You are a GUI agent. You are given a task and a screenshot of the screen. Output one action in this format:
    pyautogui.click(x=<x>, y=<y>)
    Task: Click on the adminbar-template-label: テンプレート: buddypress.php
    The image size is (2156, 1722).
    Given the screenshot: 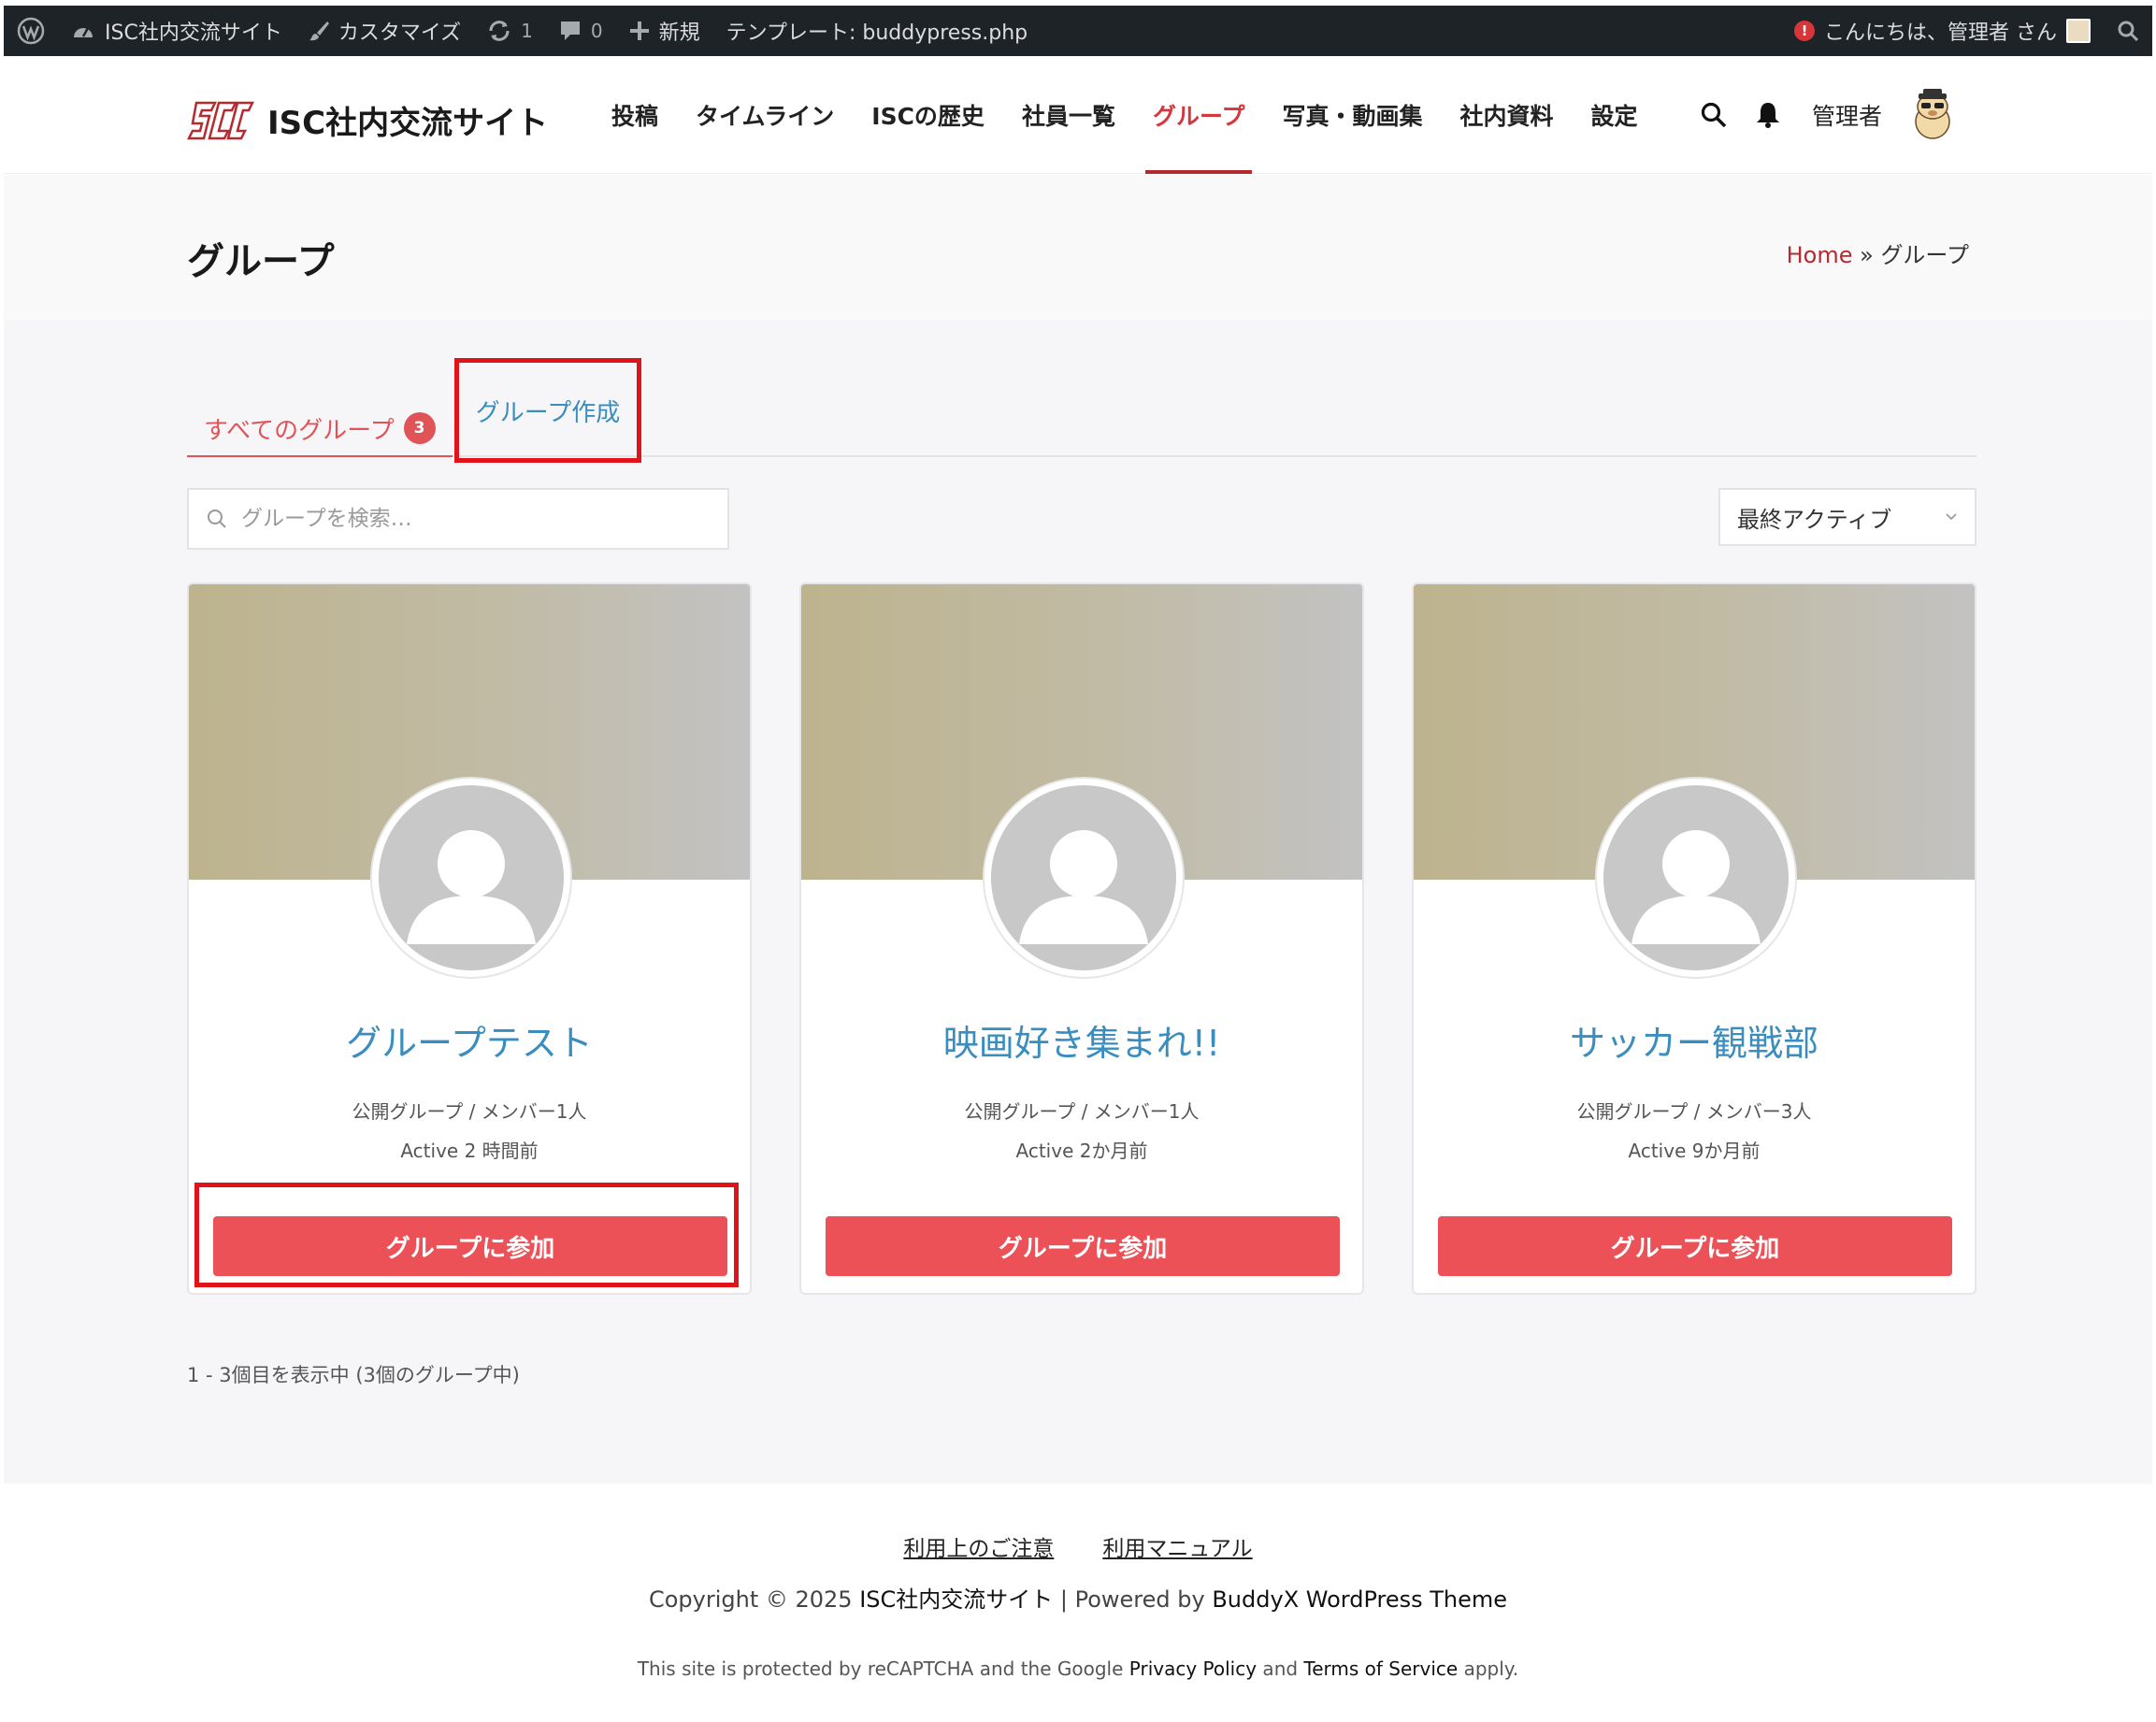 What is the action you would take?
    pyautogui.click(x=877, y=33)
    